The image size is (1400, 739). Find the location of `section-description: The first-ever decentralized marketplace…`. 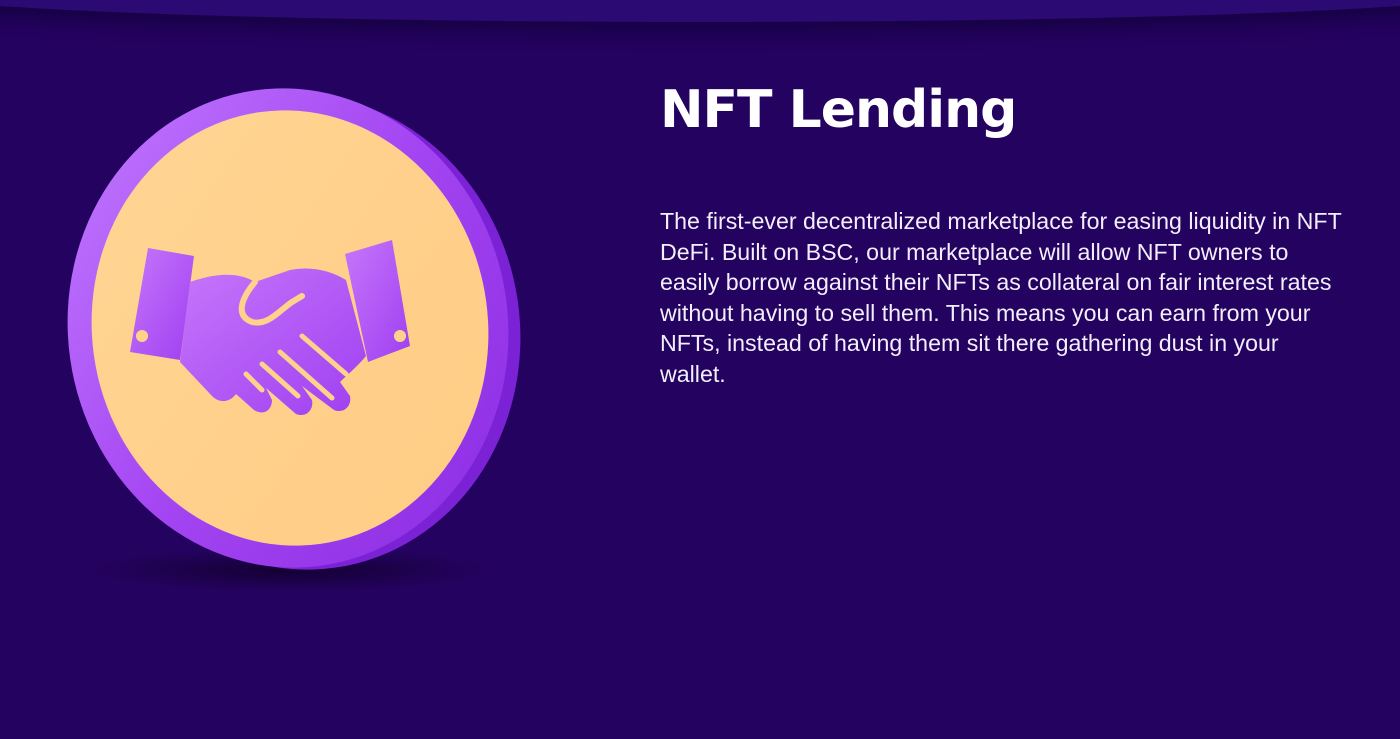

section-description: The first-ever decentralized marketplace… is located at coordinates (1001, 297).